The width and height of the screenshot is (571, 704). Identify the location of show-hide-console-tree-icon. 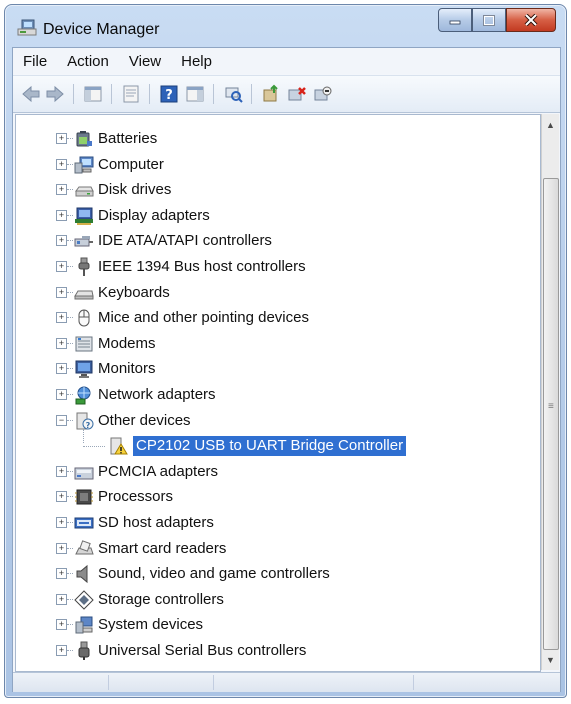
(93, 94).